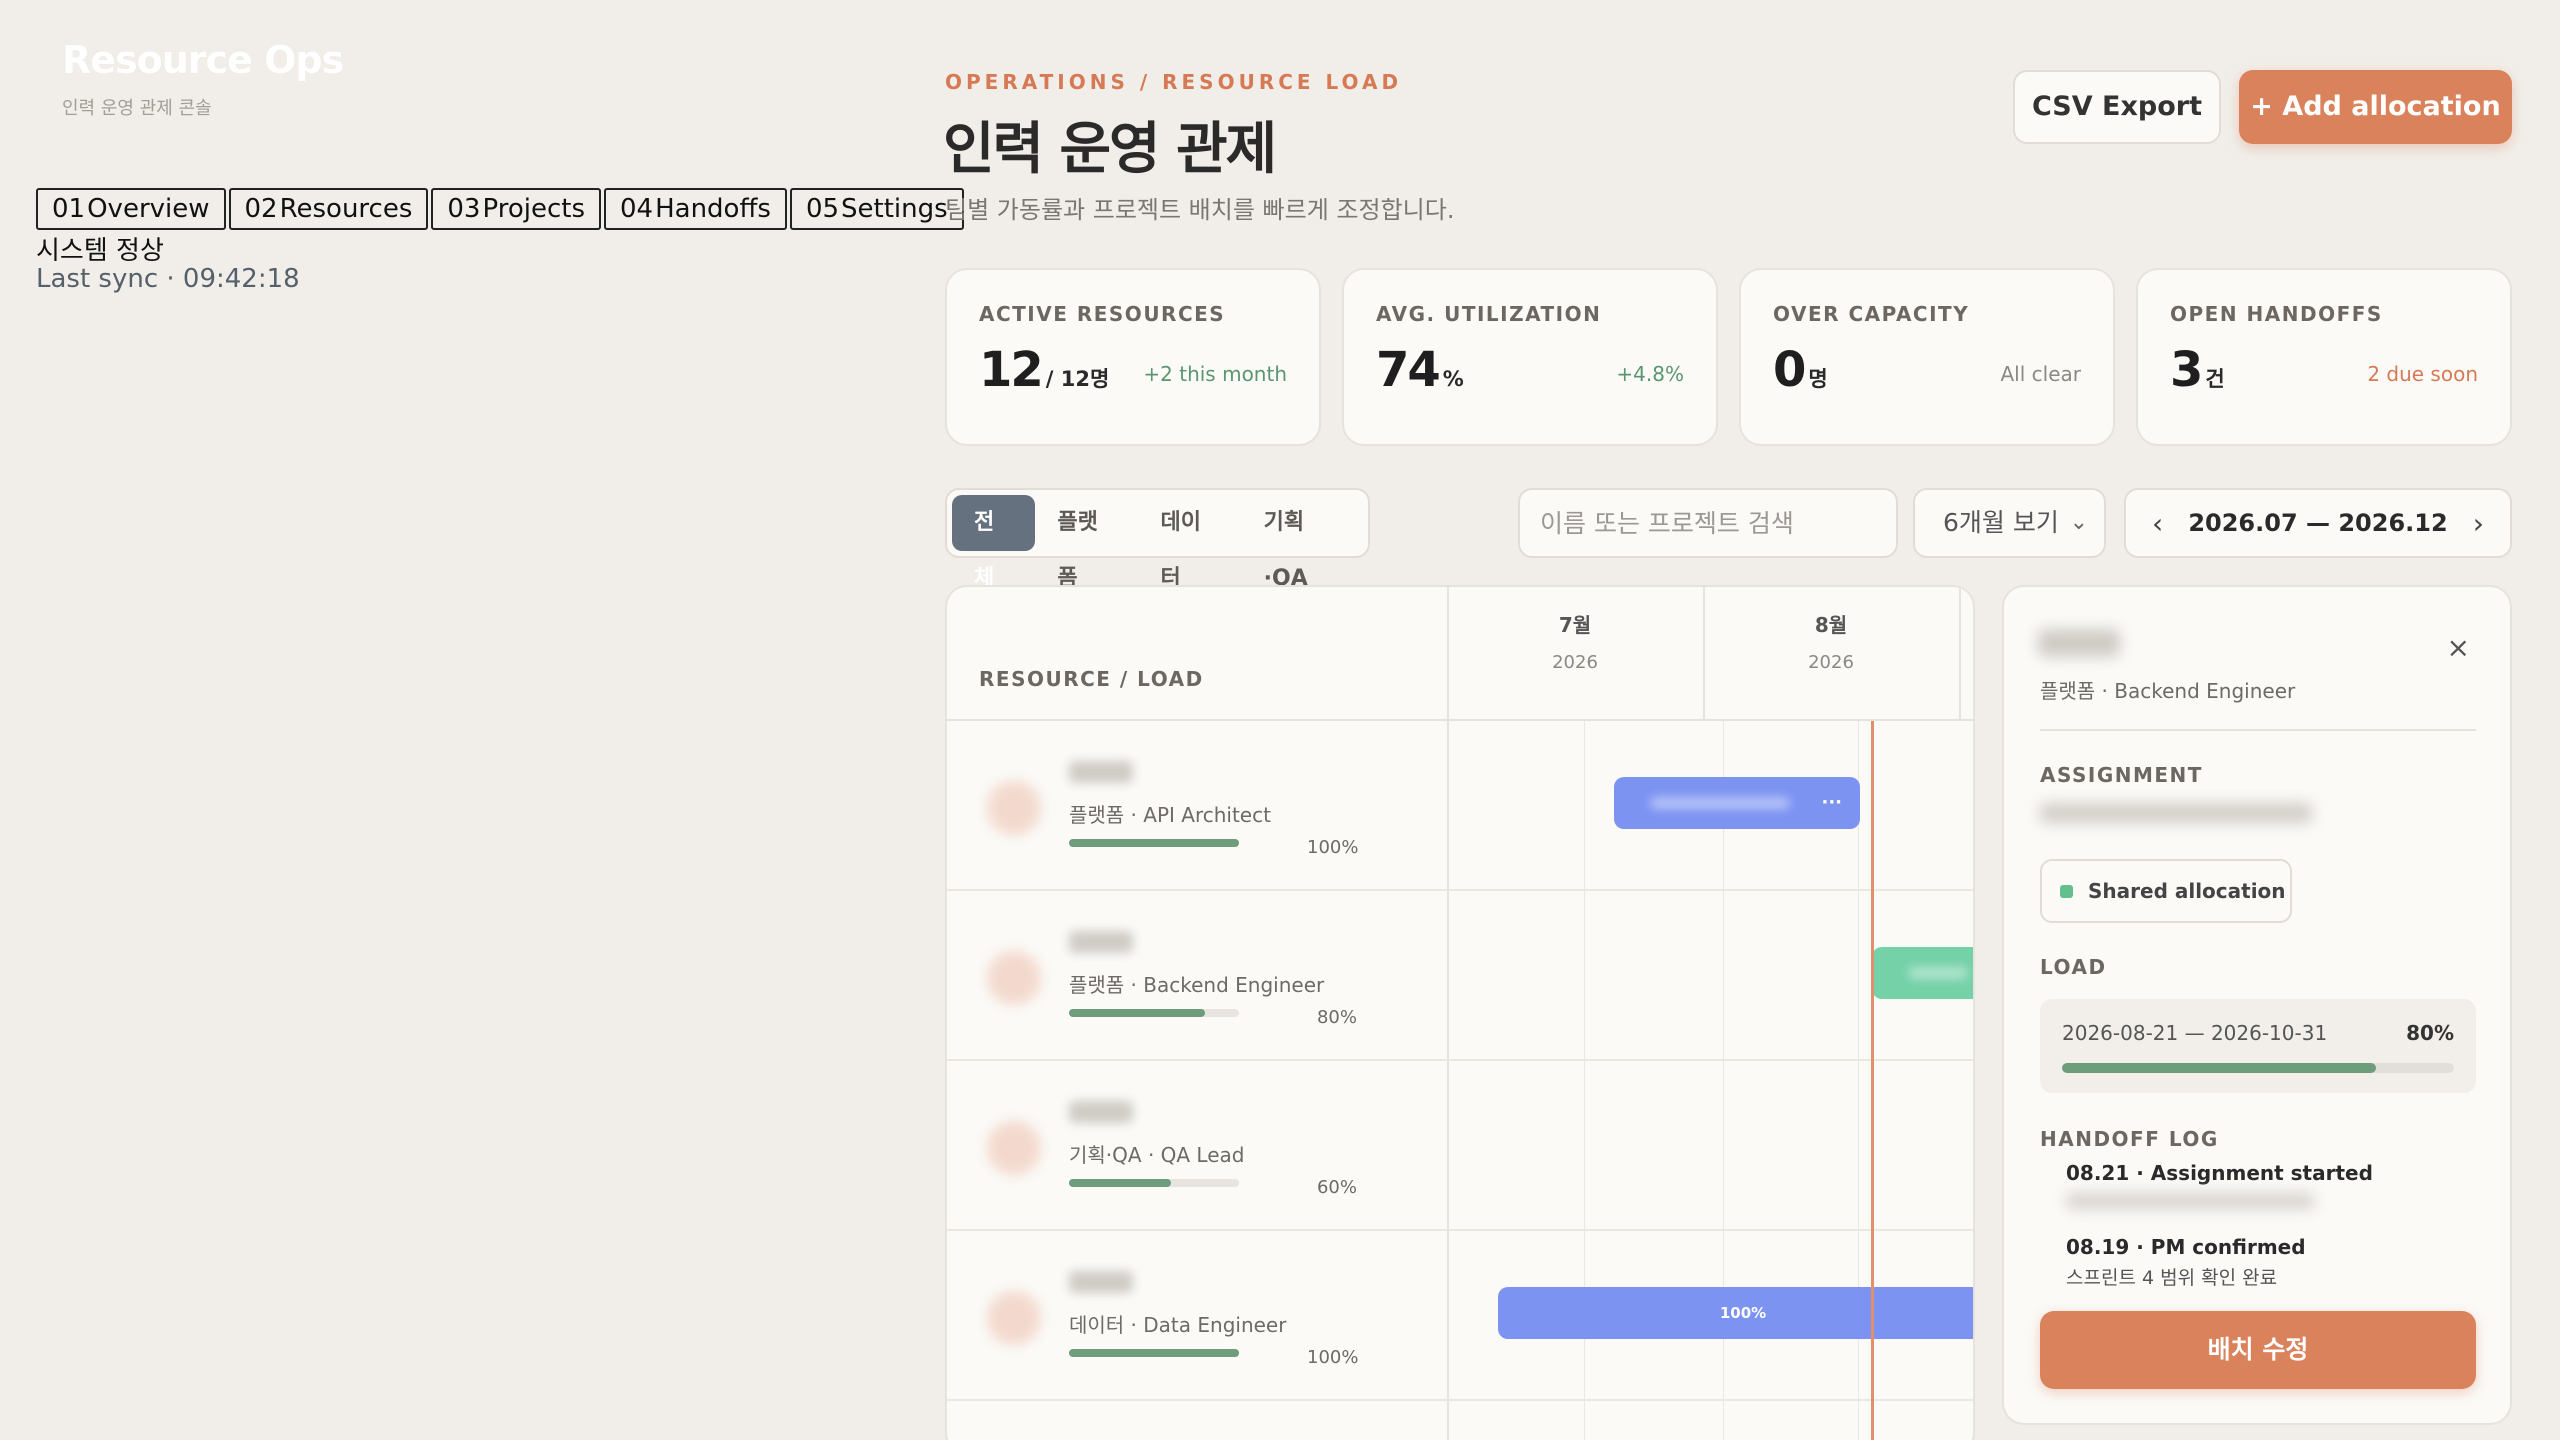  What do you see at coordinates (2166, 891) in the screenshot?
I see `shared-allocation-badge: Shared allocation` at bounding box center [2166, 891].